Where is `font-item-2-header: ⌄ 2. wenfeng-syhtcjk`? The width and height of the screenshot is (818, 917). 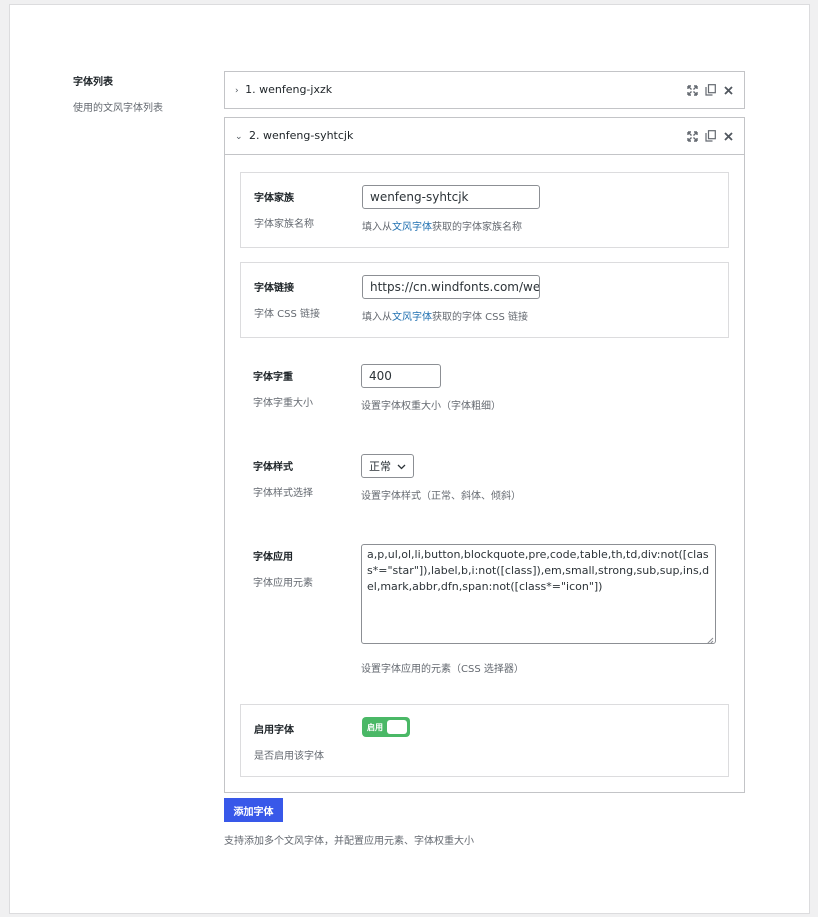 font-item-2-header: ⌄ 2. wenfeng-syhtcjk is located at coordinates (484, 136).